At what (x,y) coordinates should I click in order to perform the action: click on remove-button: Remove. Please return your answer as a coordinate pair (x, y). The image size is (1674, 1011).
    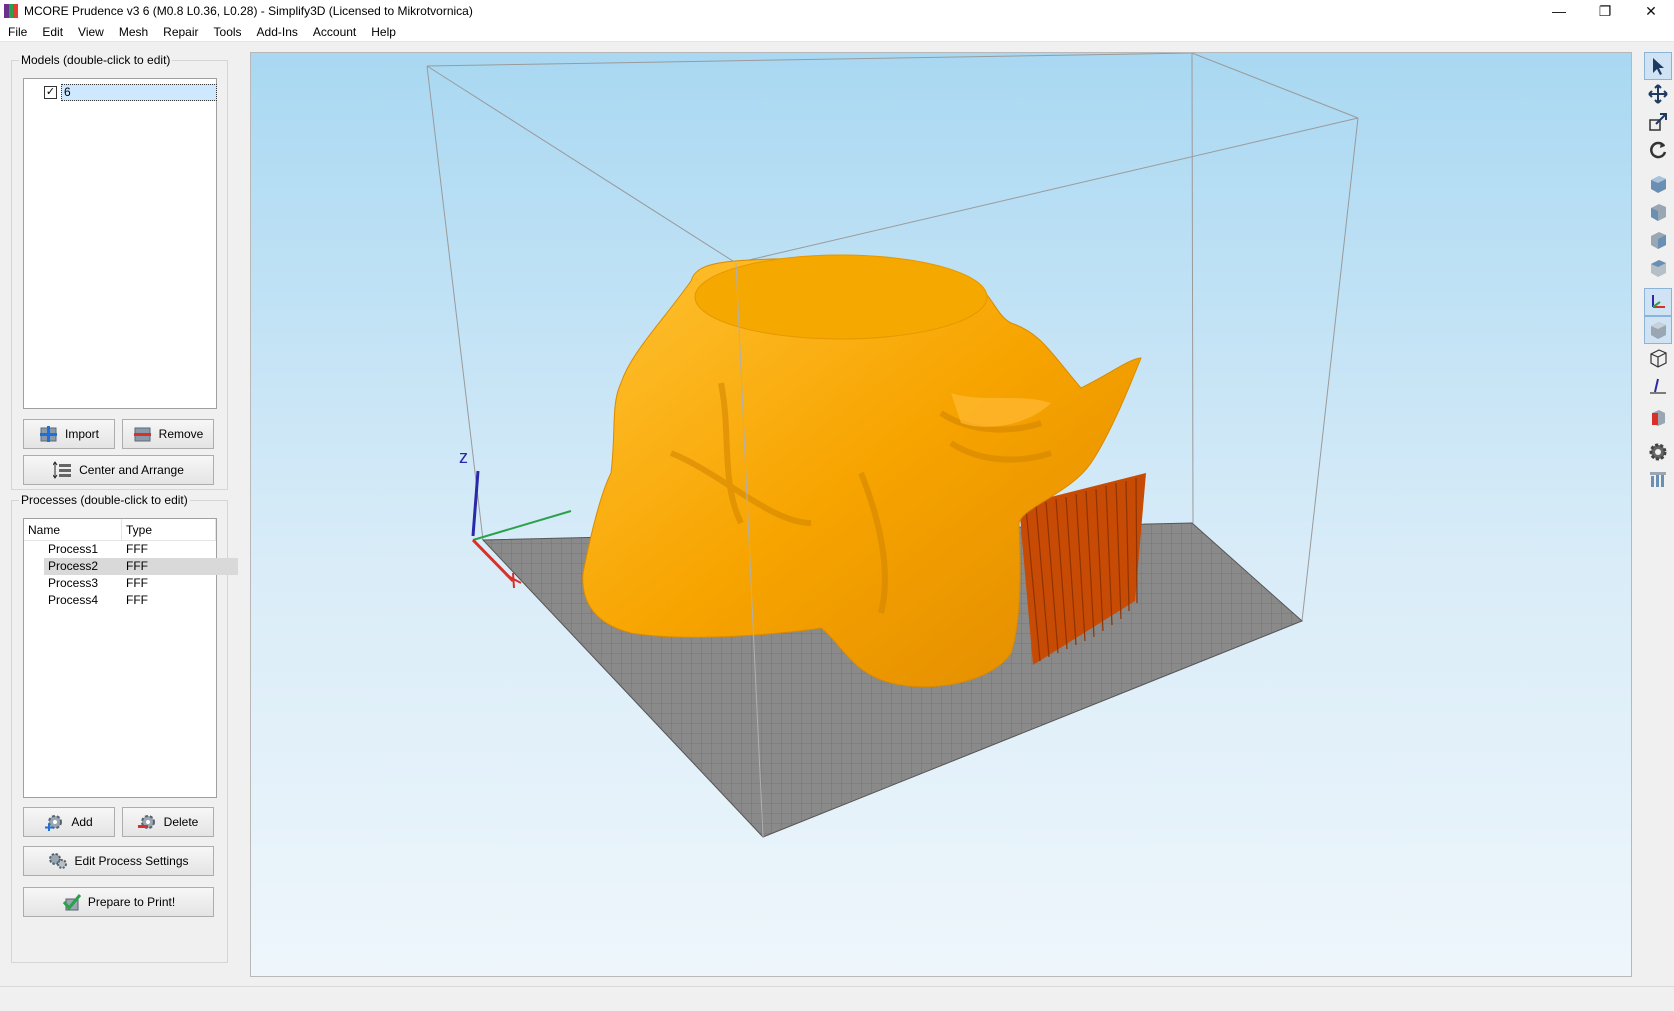
    Looking at the image, I should click on (168, 434).